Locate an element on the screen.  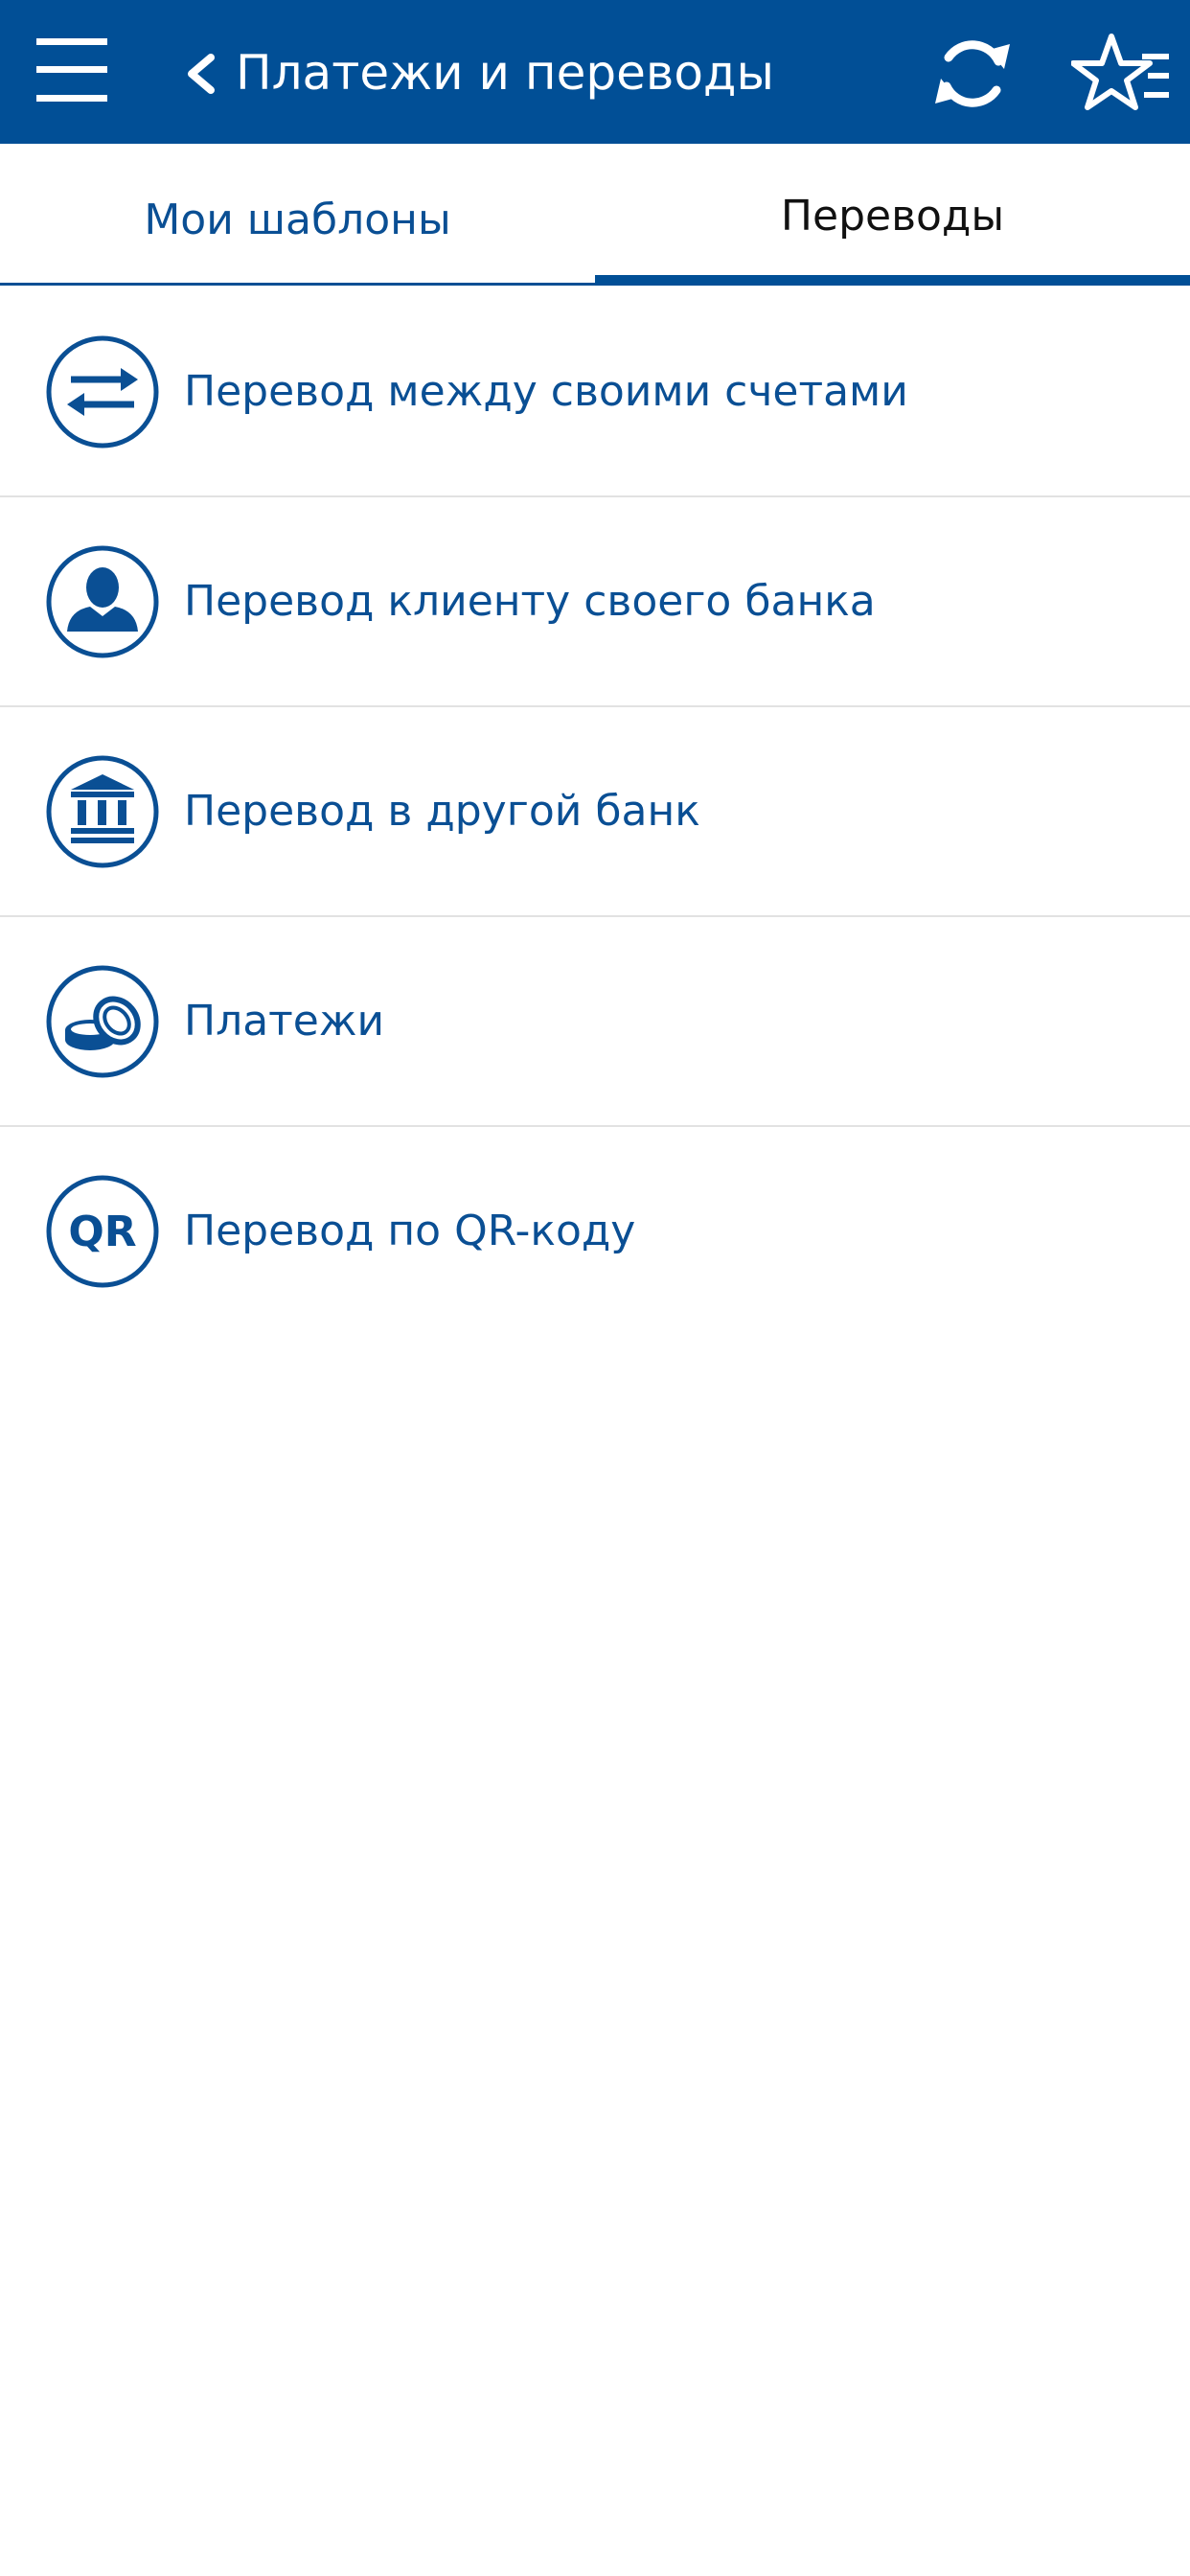
tab-my-templates: Мои шаблоны is located at coordinates (297, 216).